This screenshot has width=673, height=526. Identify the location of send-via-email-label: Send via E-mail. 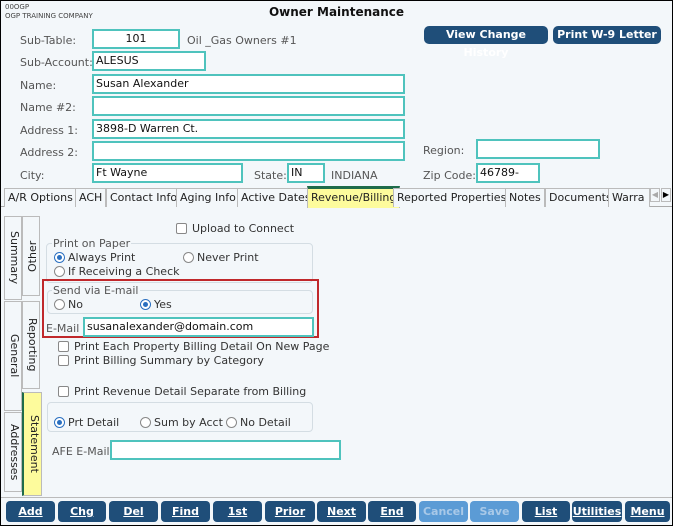
(96, 290).